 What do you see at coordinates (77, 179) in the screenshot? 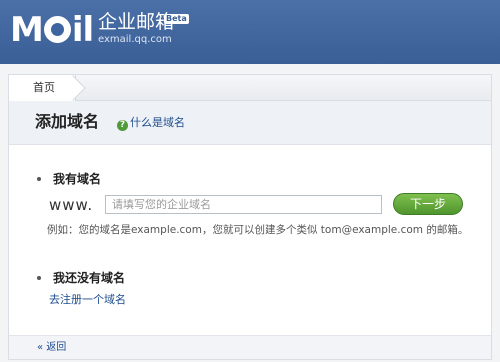
I see `have-domain-label: 我有域名` at bounding box center [77, 179].